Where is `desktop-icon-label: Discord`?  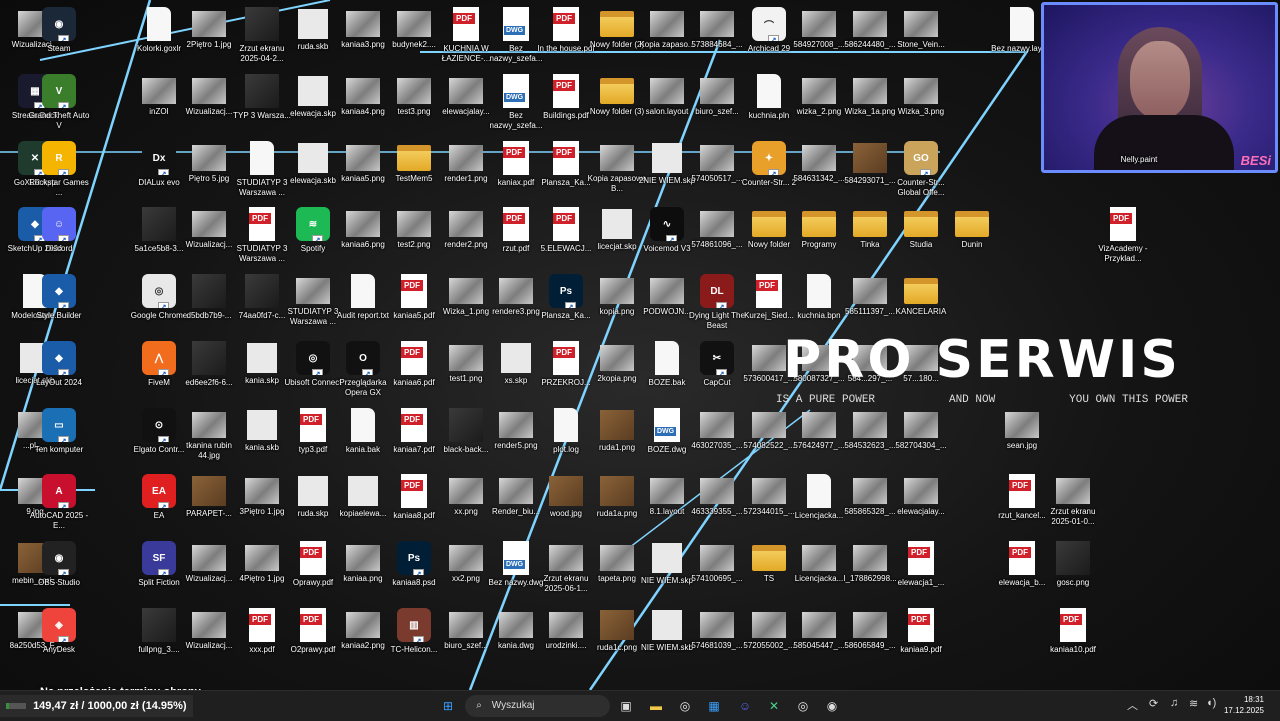 desktop-icon-label: Discord is located at coordinates (59, 248).